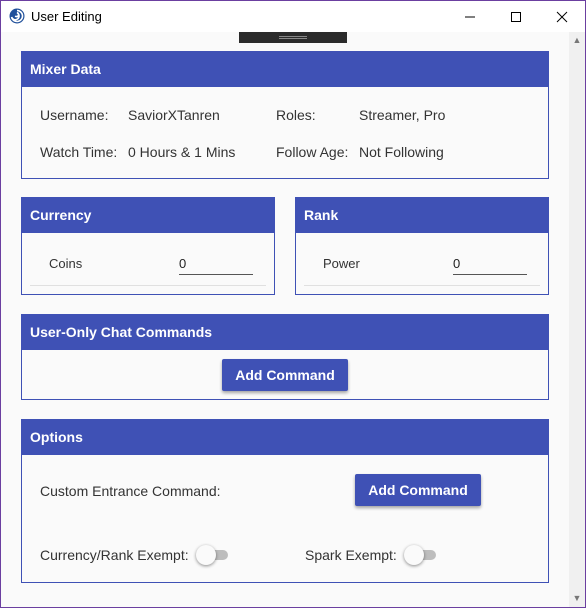 This screenshot has height=608, width=586. What do you see at coordinates (456, 263) in the screenshot?
I see `power-input: 0` at bounding box center [456, 263].